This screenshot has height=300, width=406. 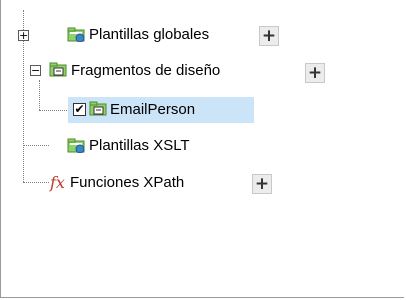 What do you see at coordinates (145, 70) in the screenshot?
I see `node-label: Fragmentos de diseño` at bounding box center [145, 70].